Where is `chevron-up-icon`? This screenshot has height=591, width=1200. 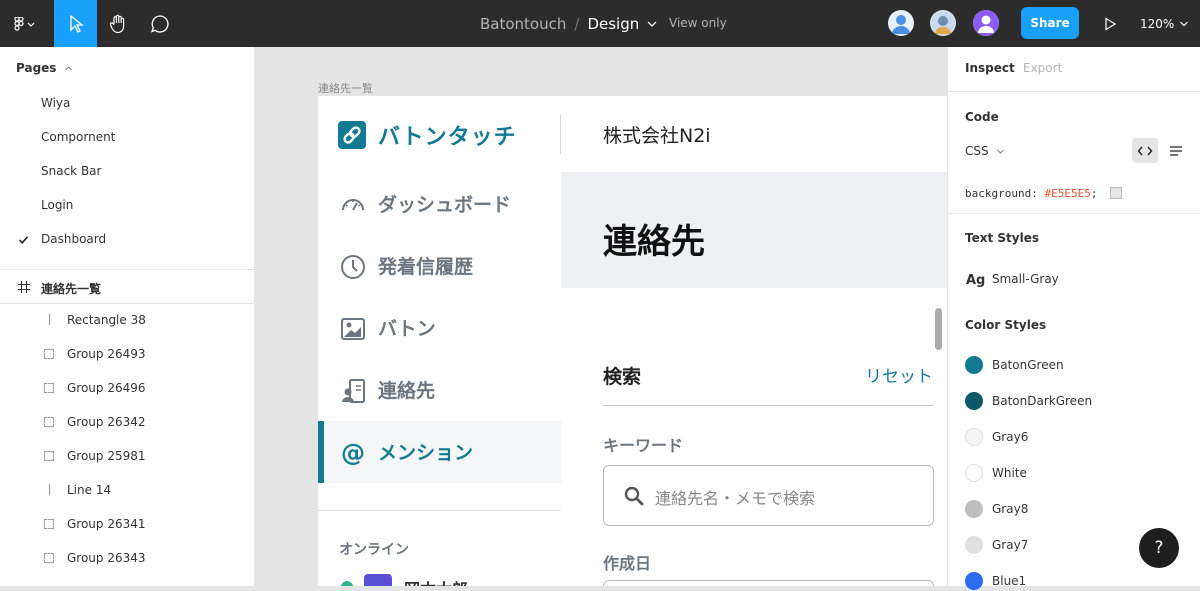
chevron-up-icon is located at coordinates (68, 68).